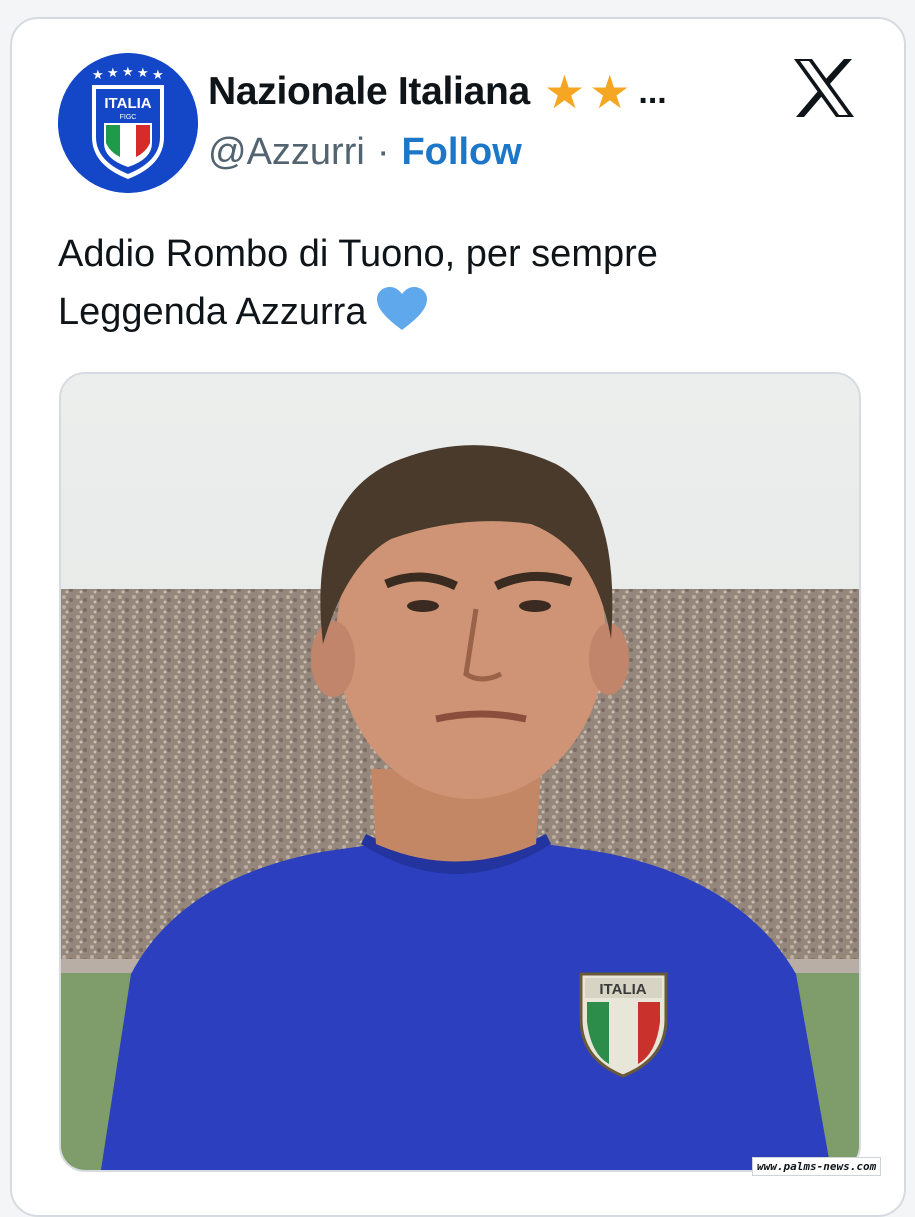  What do you see at coordinates (286, 152) in the screenshot?
I see `user-handle: @Azzurri` at bounding box center [286, 152].